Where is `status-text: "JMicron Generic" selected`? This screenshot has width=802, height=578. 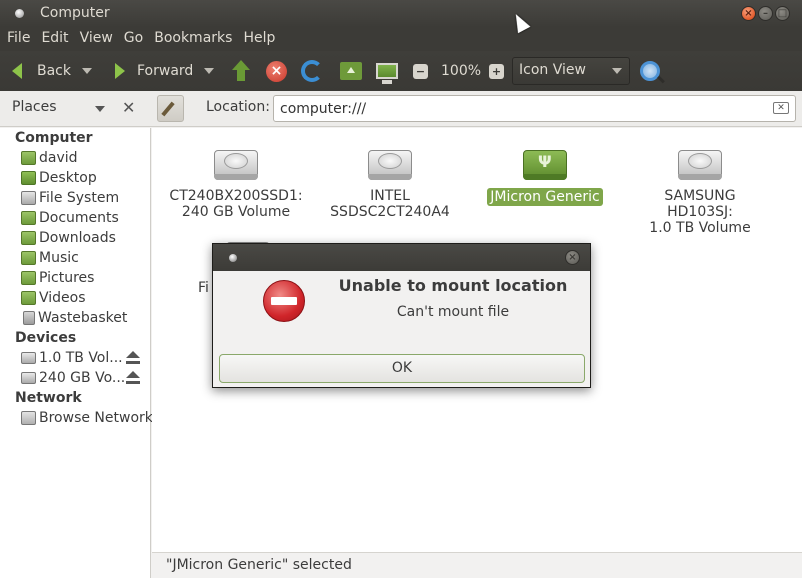
status-text: "JMicron Generic" selected is located at coordinates (259, 565).